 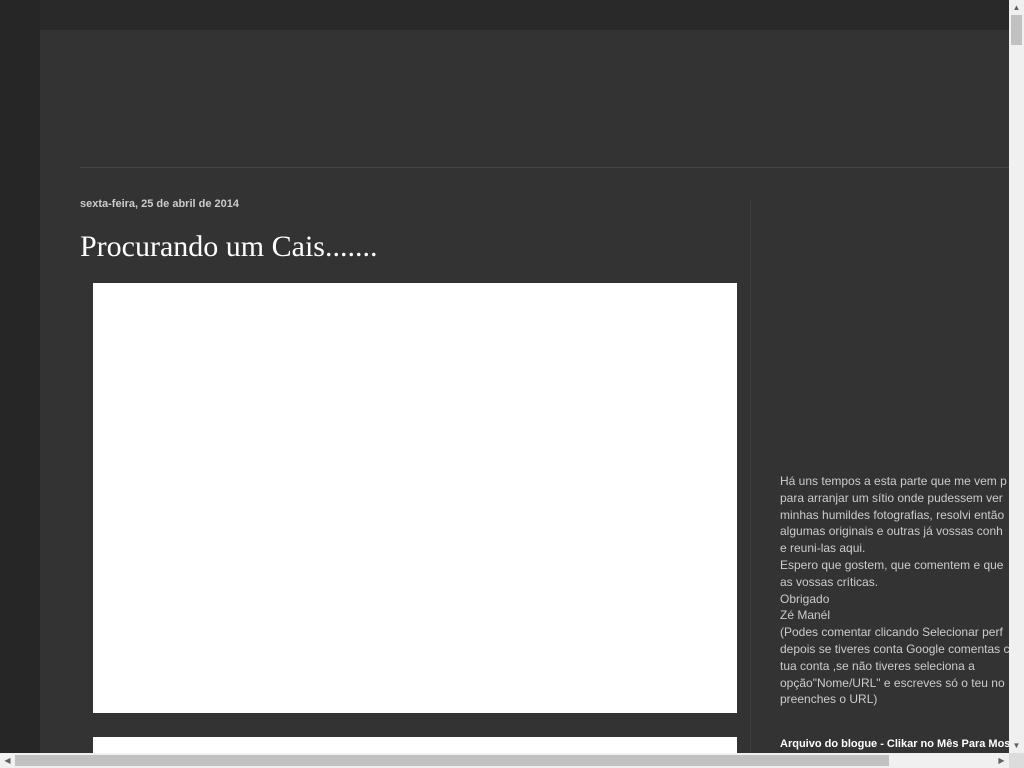 What do you see at coordinates (823, 548) in the screenshot?
I see `about-line: e reuni-las aqui.` at bounding box center [823, 548].